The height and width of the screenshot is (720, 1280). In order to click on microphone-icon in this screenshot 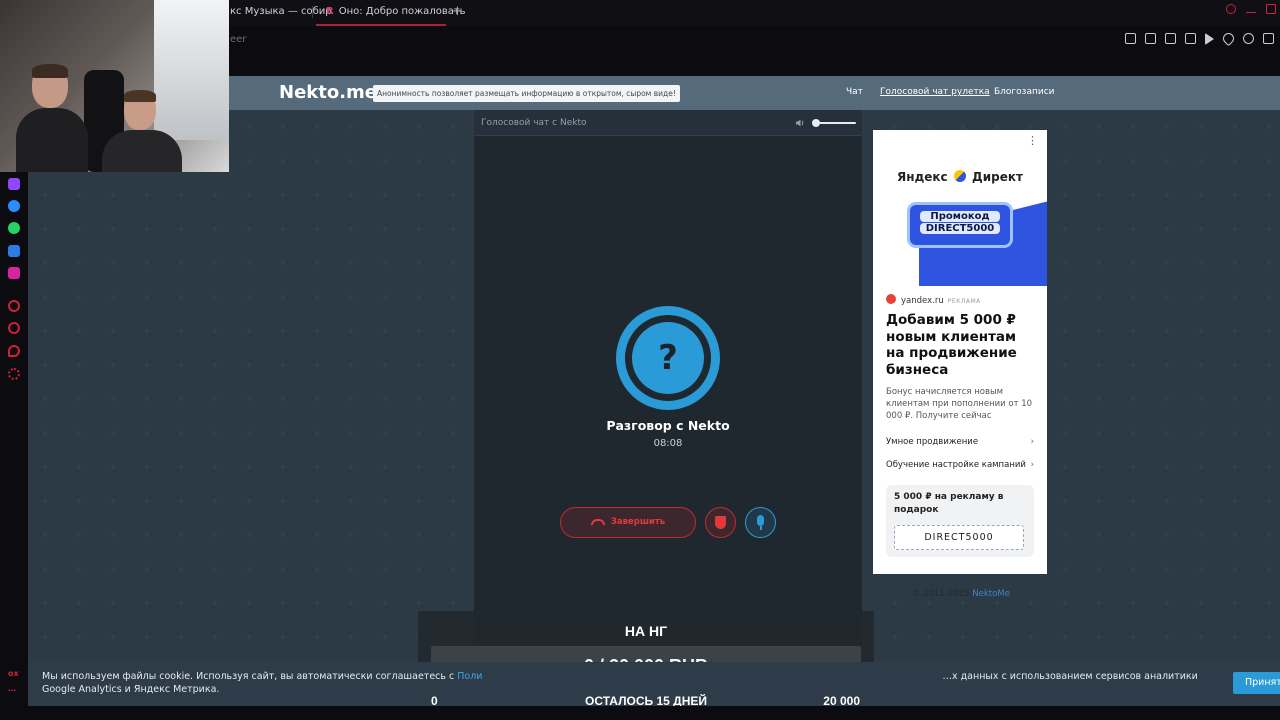, I will do `click(760, 520)`.